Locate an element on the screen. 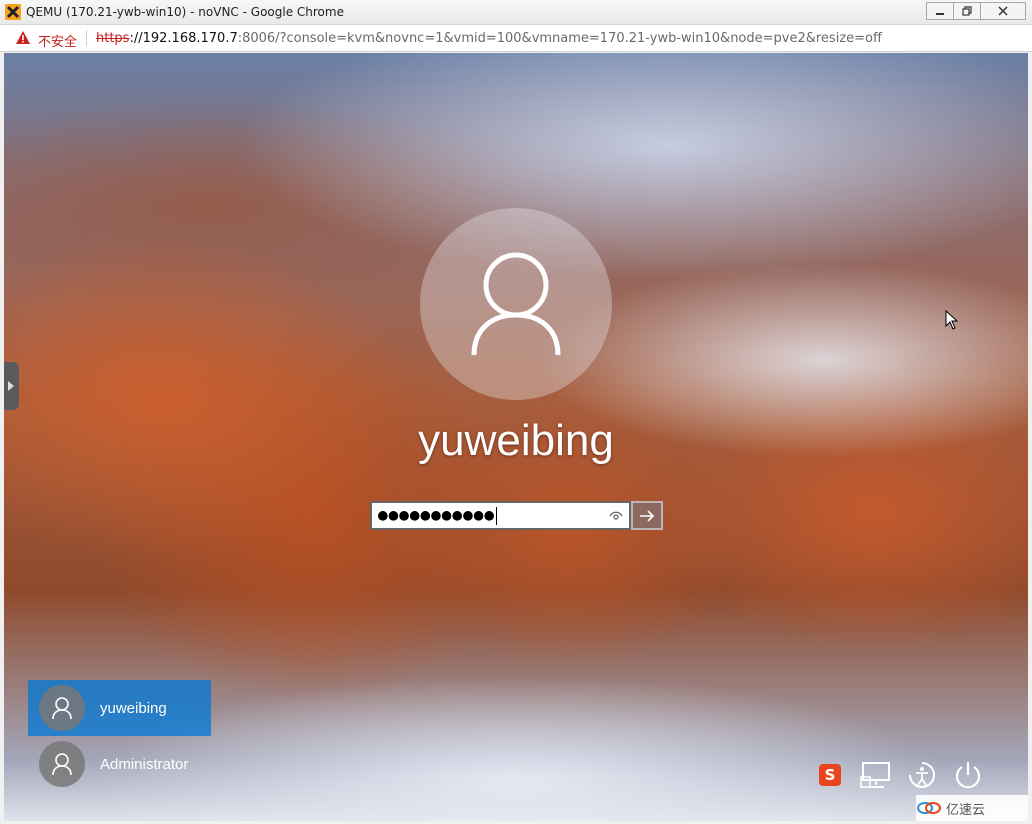 This screenshot has height=824, width=1032. current-user-avatar is located at coordinates (516, 304).